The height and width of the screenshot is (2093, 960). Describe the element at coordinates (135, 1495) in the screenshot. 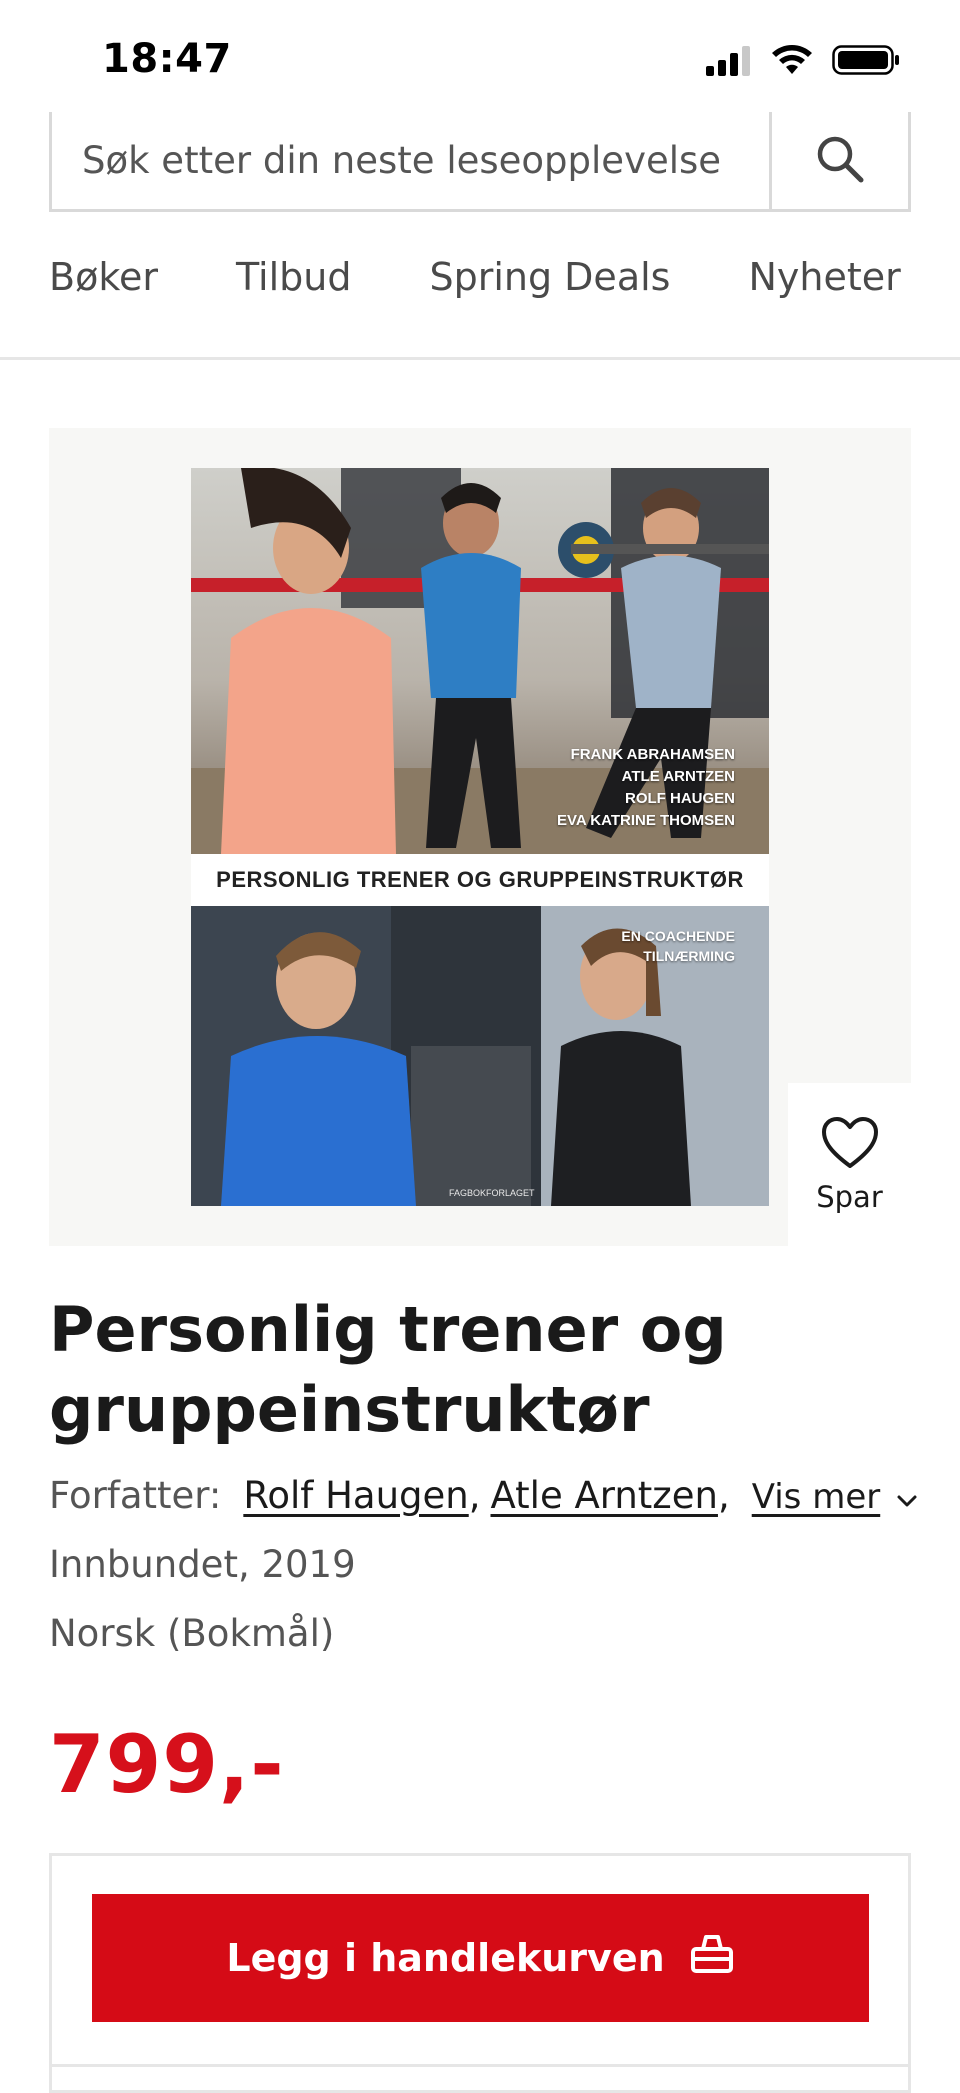

I see `author-label: Forfatter:` at that location.